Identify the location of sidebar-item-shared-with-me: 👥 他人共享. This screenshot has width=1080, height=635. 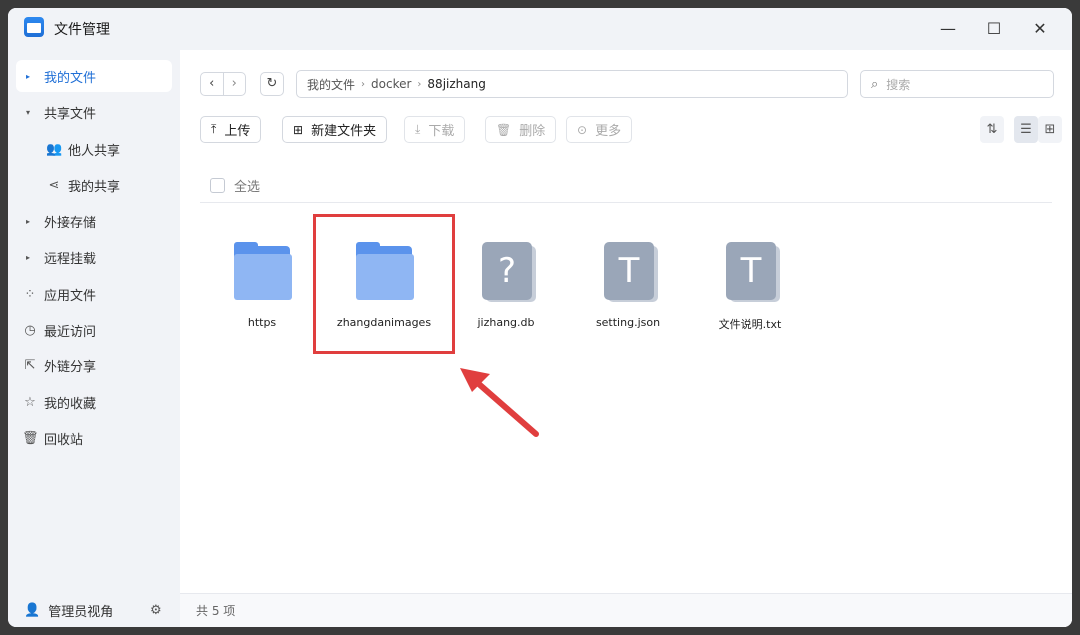
(94, 149).